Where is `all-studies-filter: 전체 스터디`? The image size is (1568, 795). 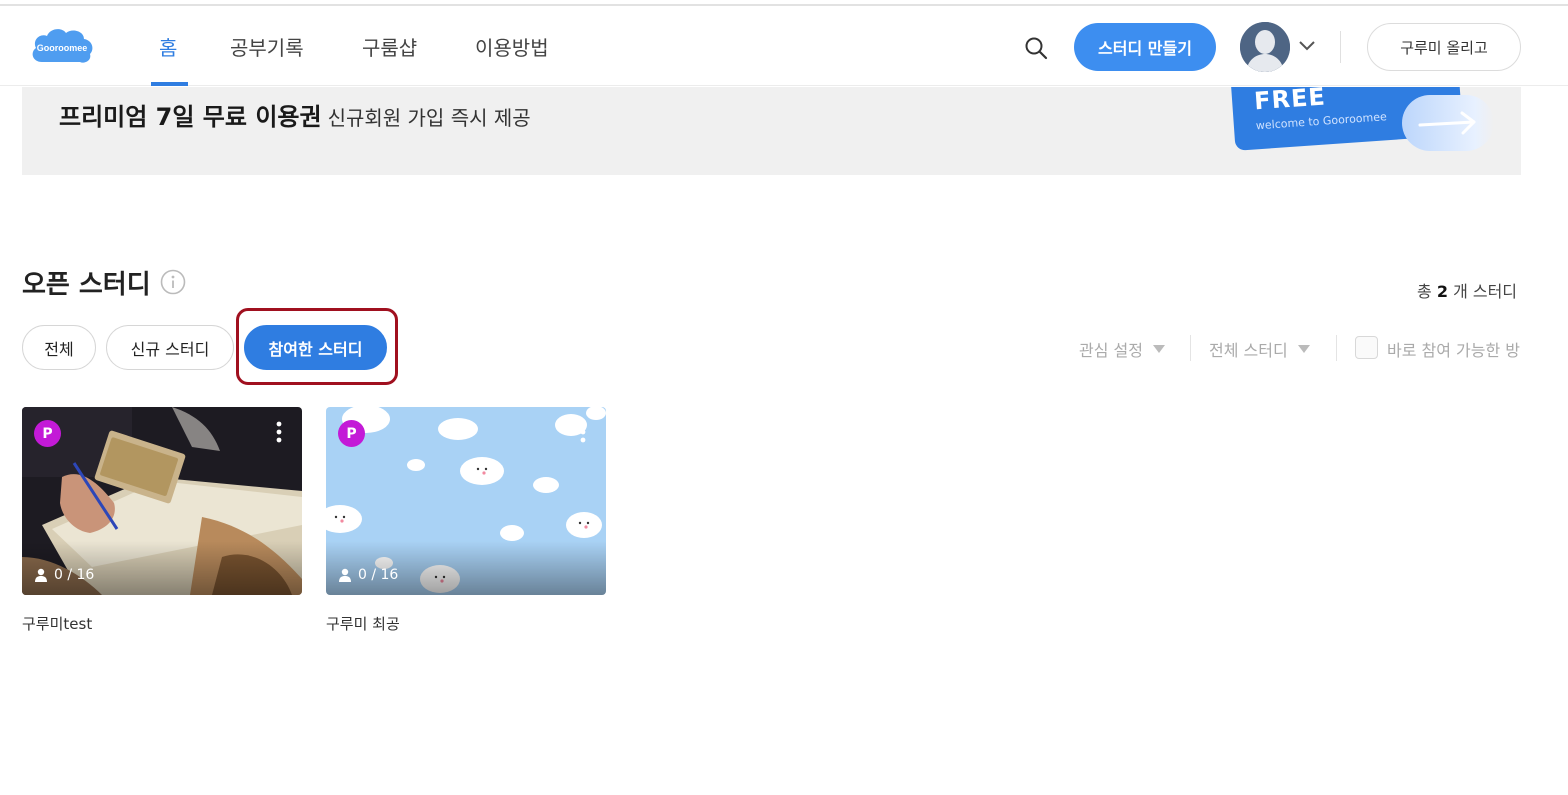 all-studies-filter: 전체 스터디 is located at coordinates (1259, 349).